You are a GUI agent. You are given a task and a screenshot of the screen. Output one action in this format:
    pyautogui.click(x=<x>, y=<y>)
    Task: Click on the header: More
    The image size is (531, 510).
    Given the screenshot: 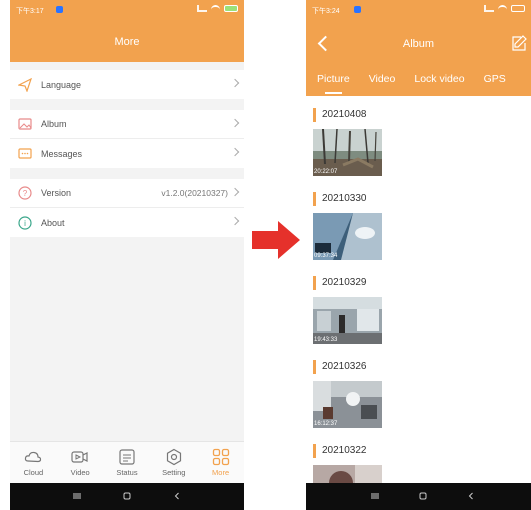 What is the action you would take?
    pyautogui.click(x=127, y=41)
    